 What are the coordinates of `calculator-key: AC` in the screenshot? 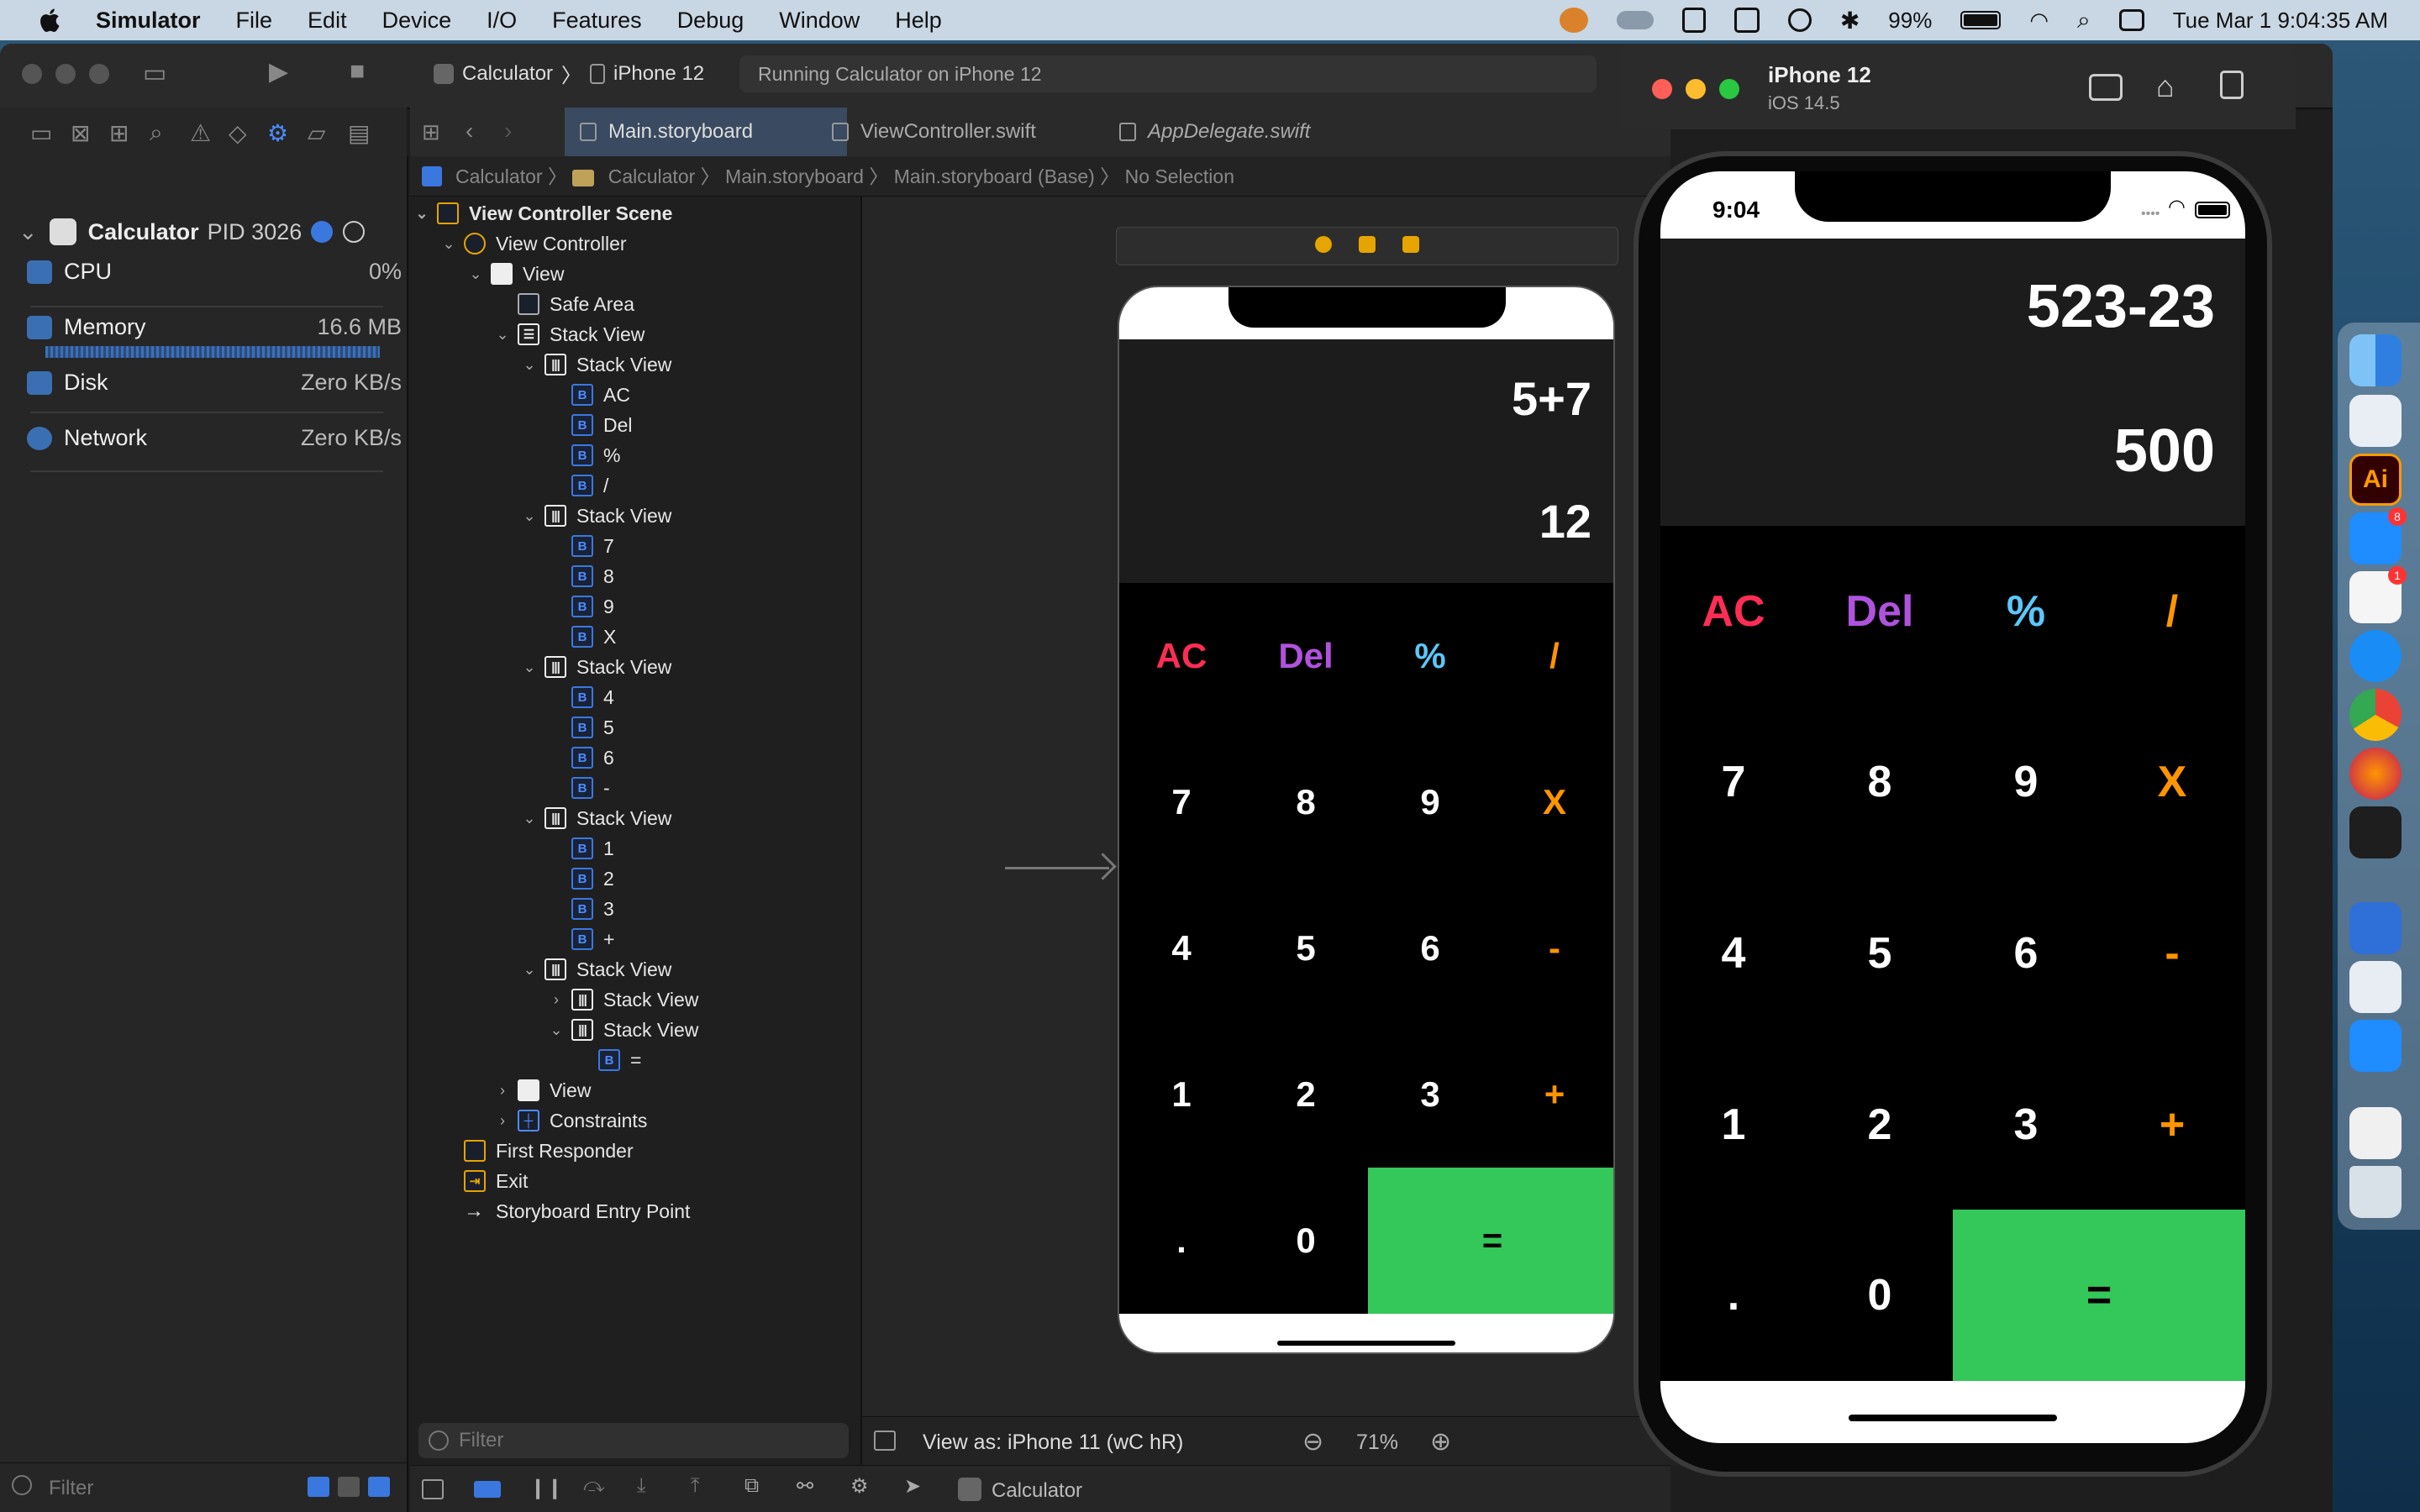 It's located at (1734, 611).